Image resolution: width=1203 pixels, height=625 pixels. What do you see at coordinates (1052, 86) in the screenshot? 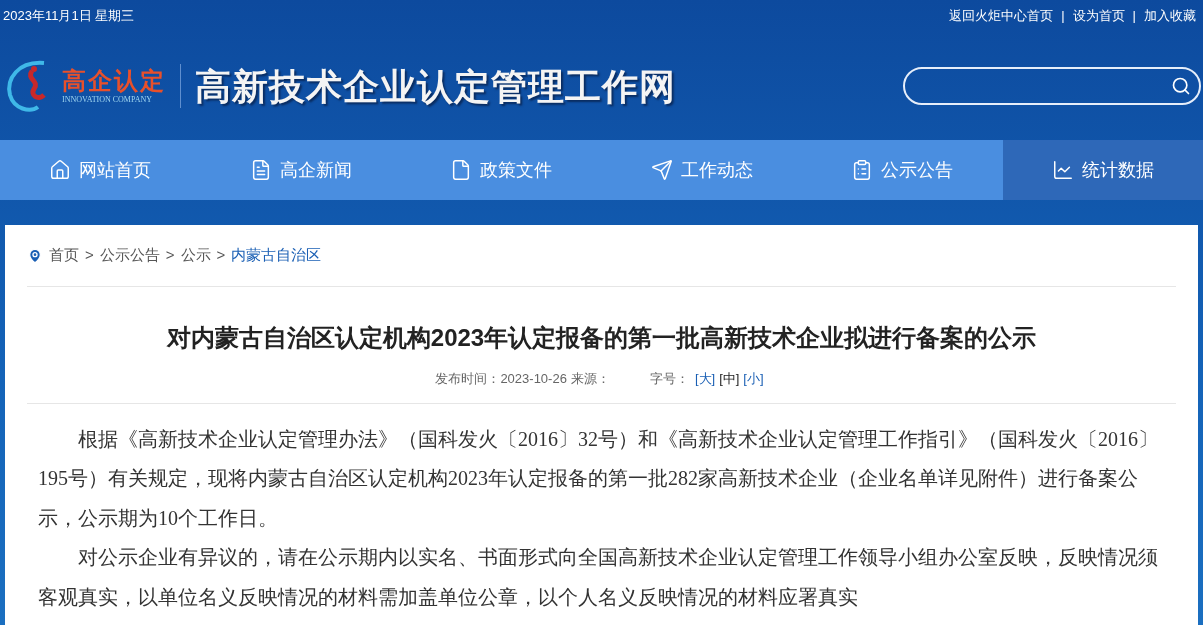
I see `search-field` at bounding box center [1052, 86].